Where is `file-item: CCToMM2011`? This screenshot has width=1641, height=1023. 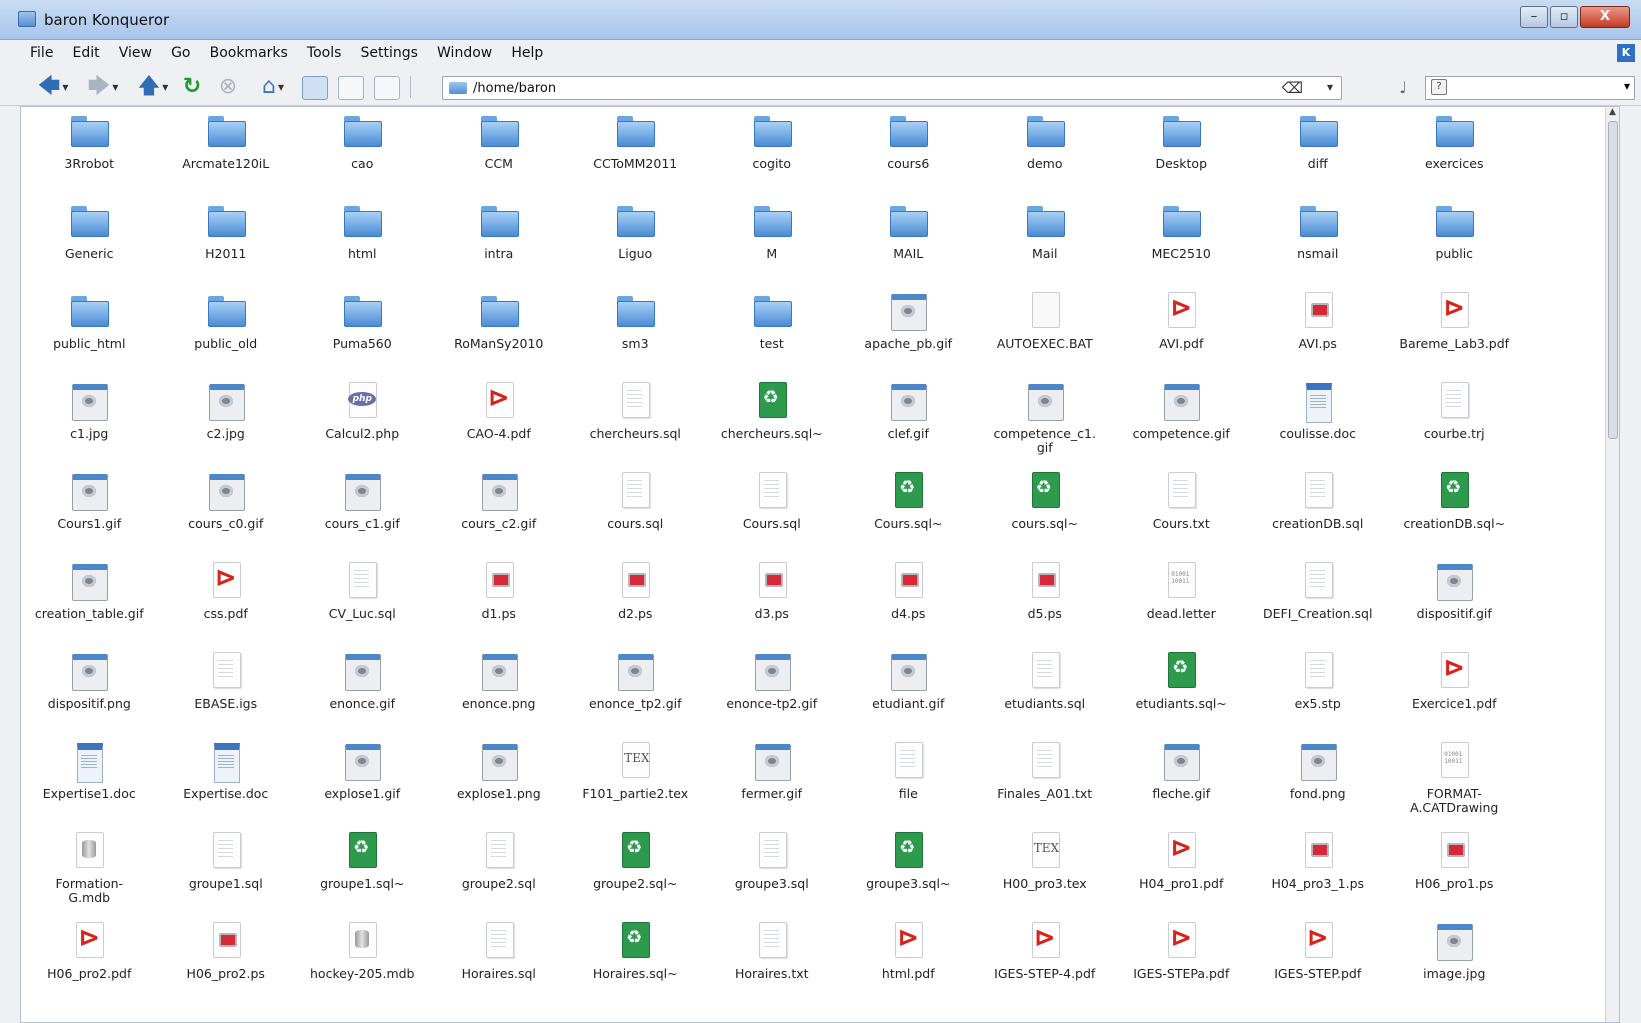
file-item: CCToMM2011 is located at coordinates (635, 152).